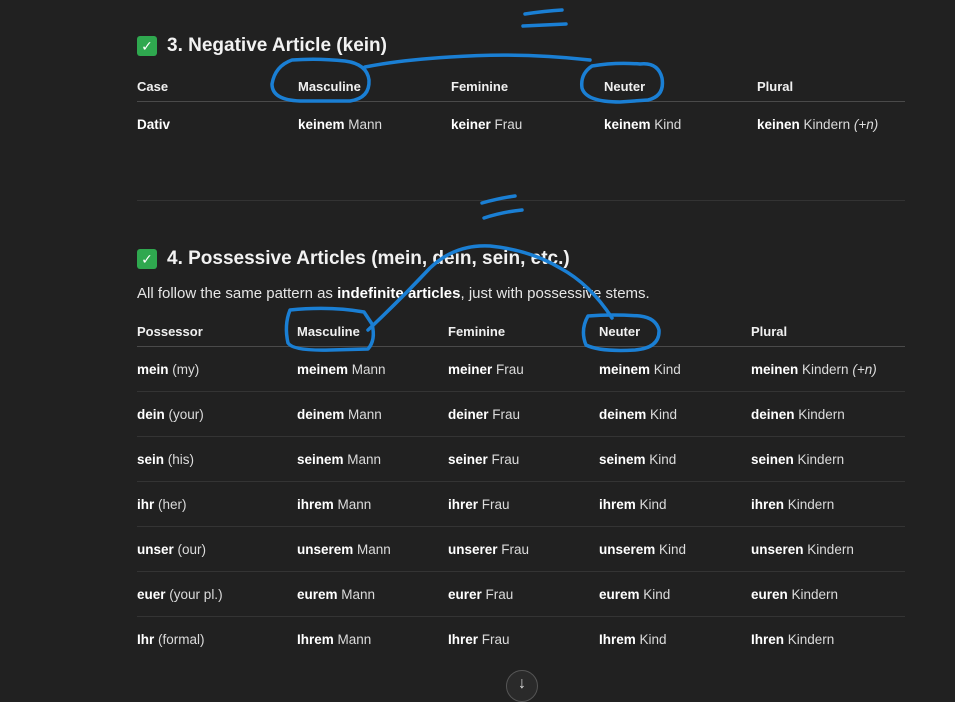  I want to click on cell-feminine: meiner Frau, so click(523, 369).